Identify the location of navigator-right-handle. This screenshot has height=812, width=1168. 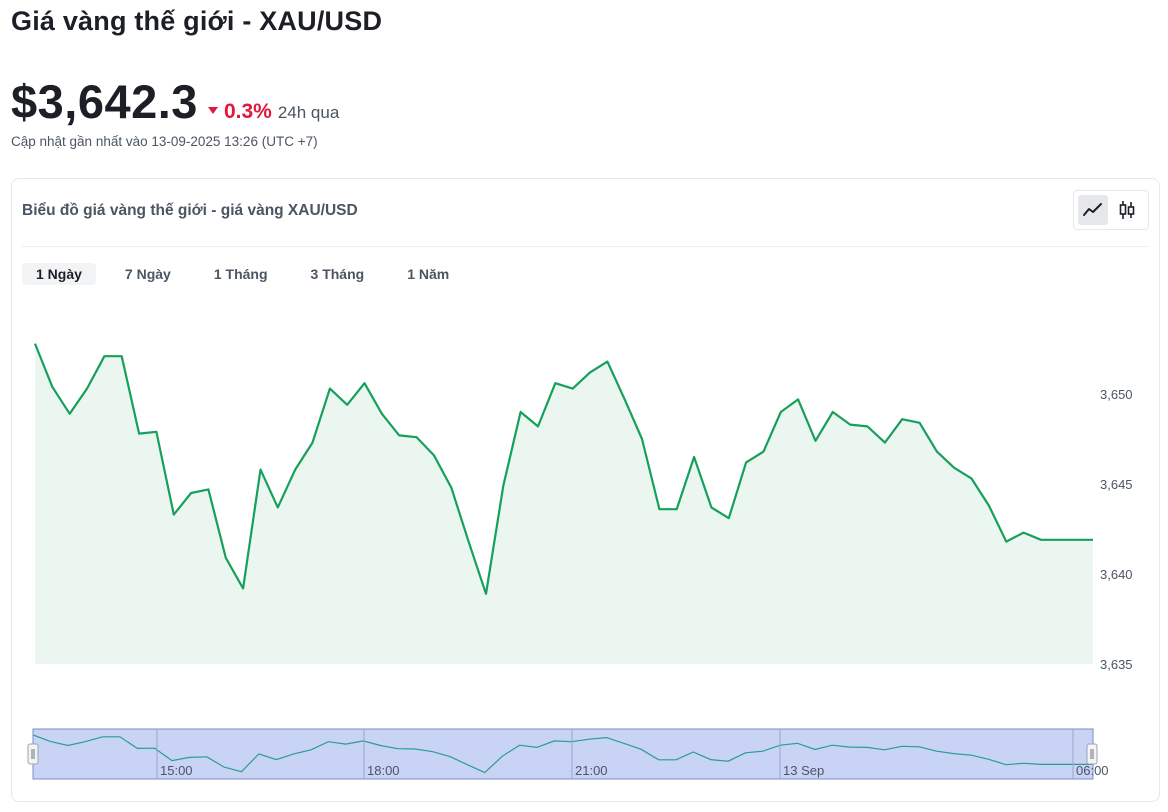
(1092, 754).